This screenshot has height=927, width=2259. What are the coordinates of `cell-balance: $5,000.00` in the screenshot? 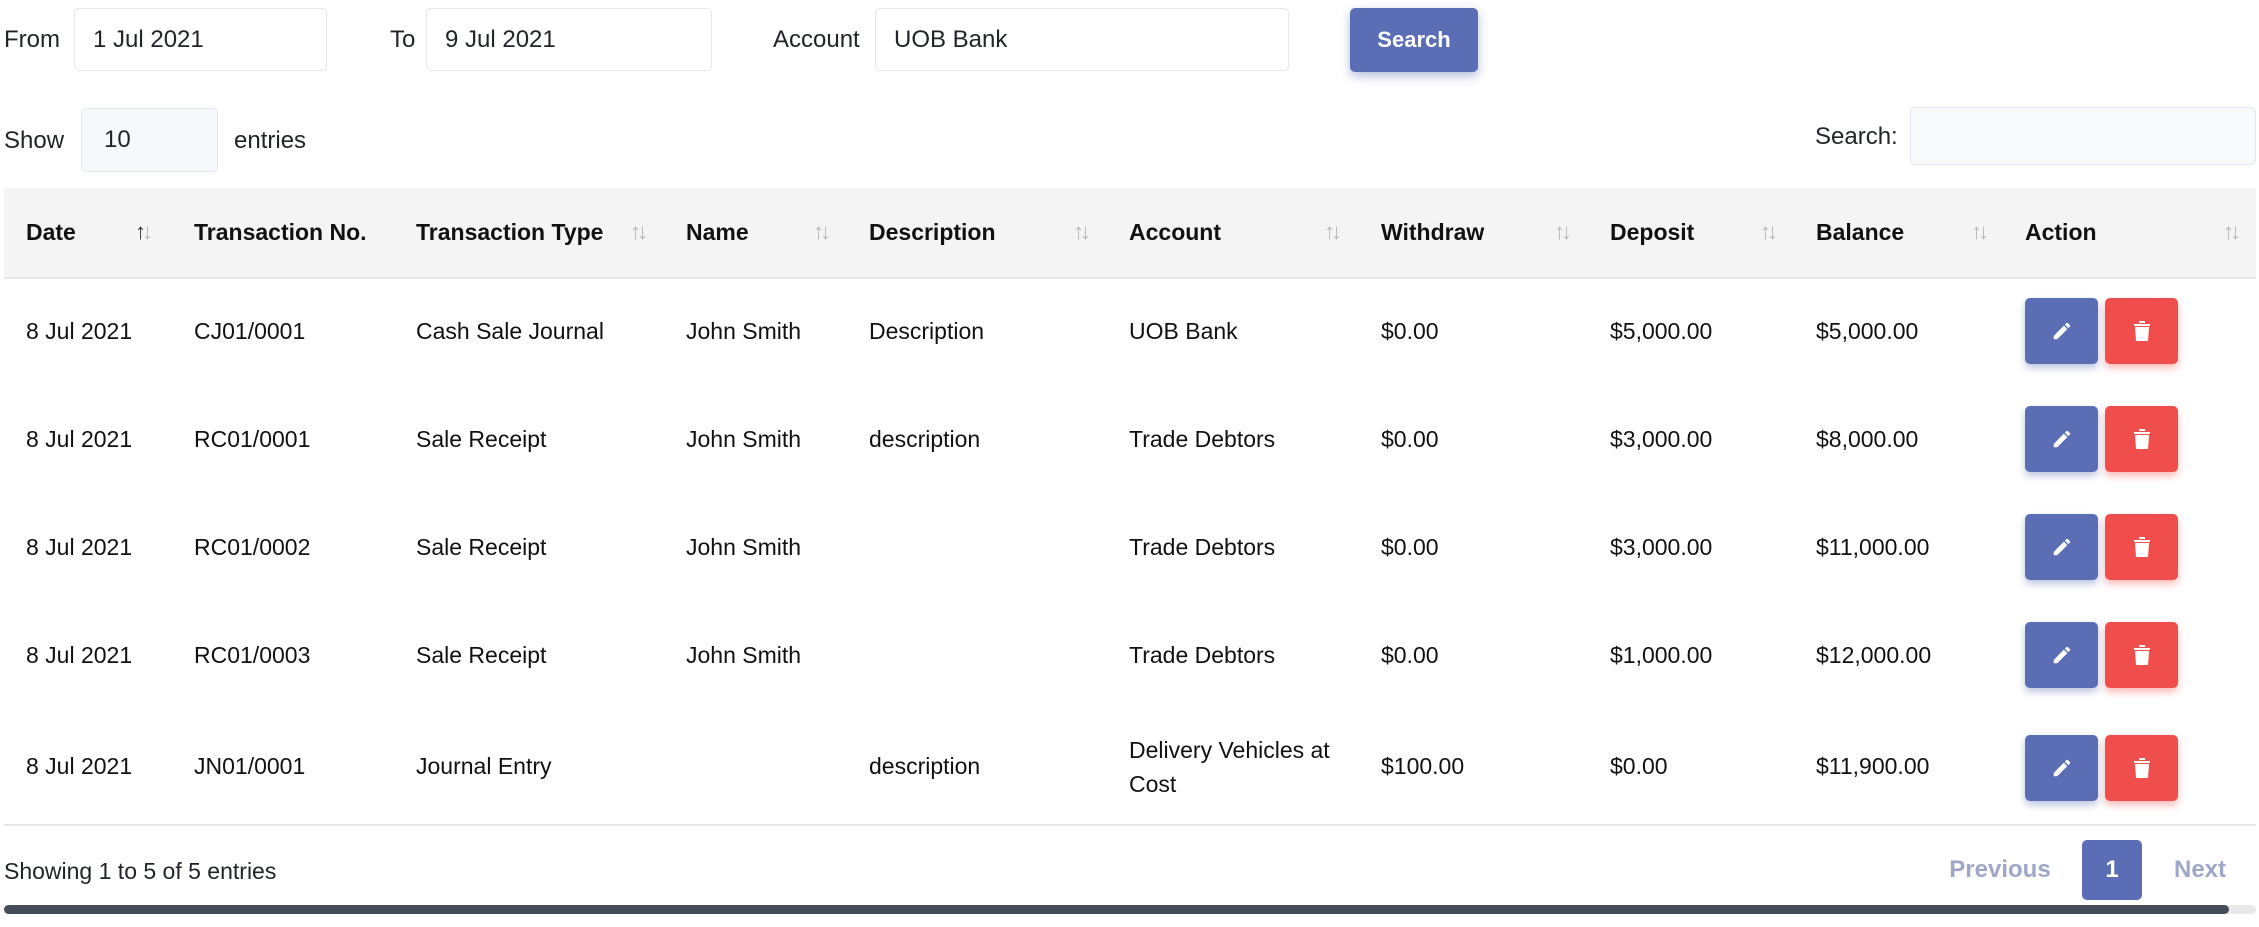 It's located at (1867, 330).